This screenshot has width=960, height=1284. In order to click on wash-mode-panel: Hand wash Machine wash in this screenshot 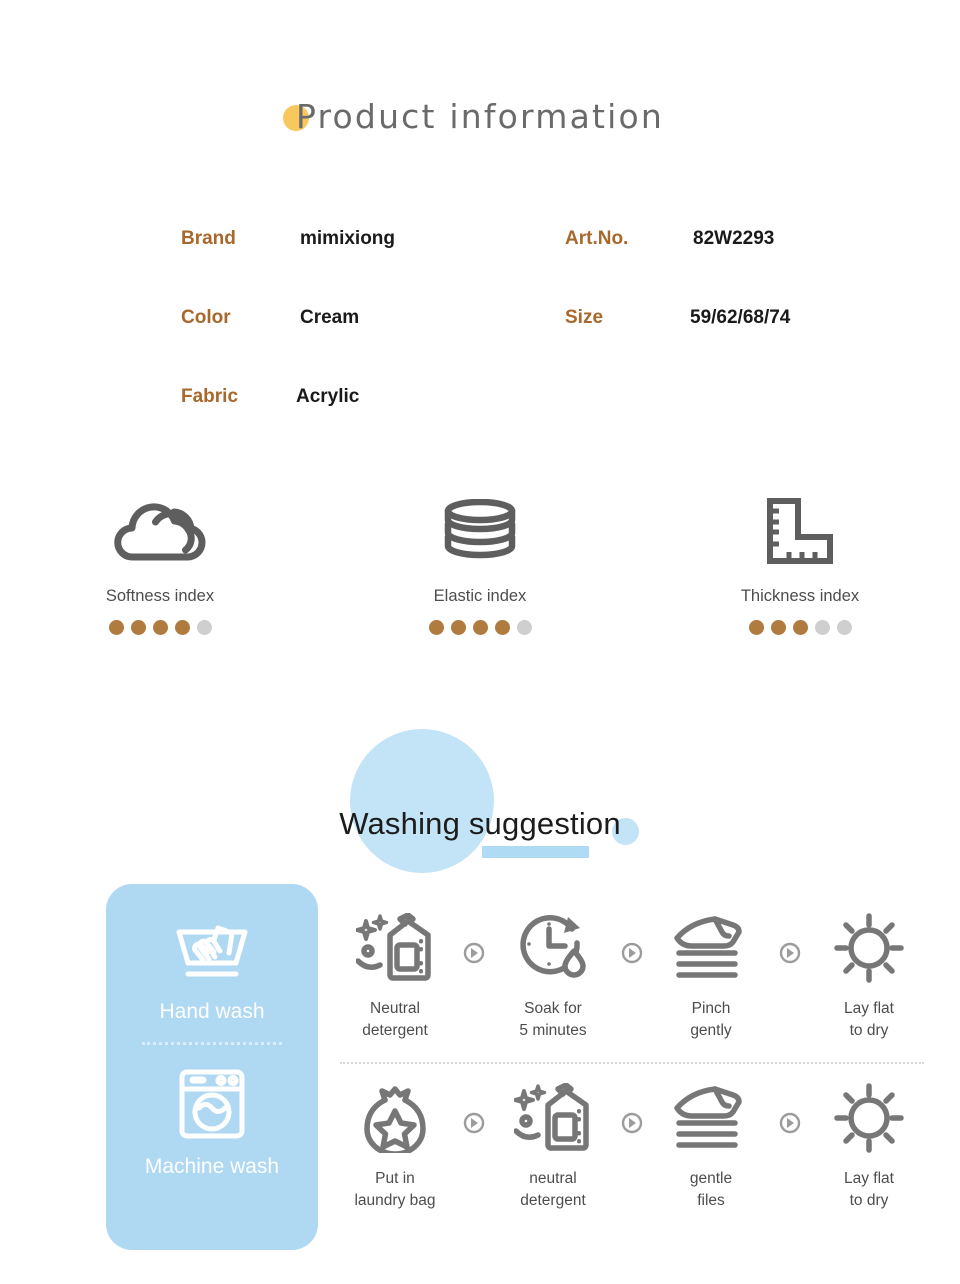, I will do `click(212, 1067)`.